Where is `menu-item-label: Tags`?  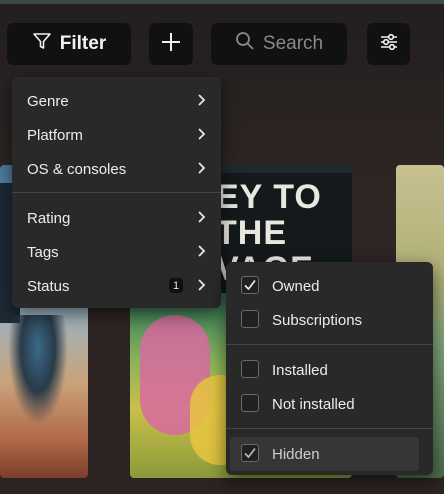 menu-item-label: Tags is located at coordinates (43, 252).